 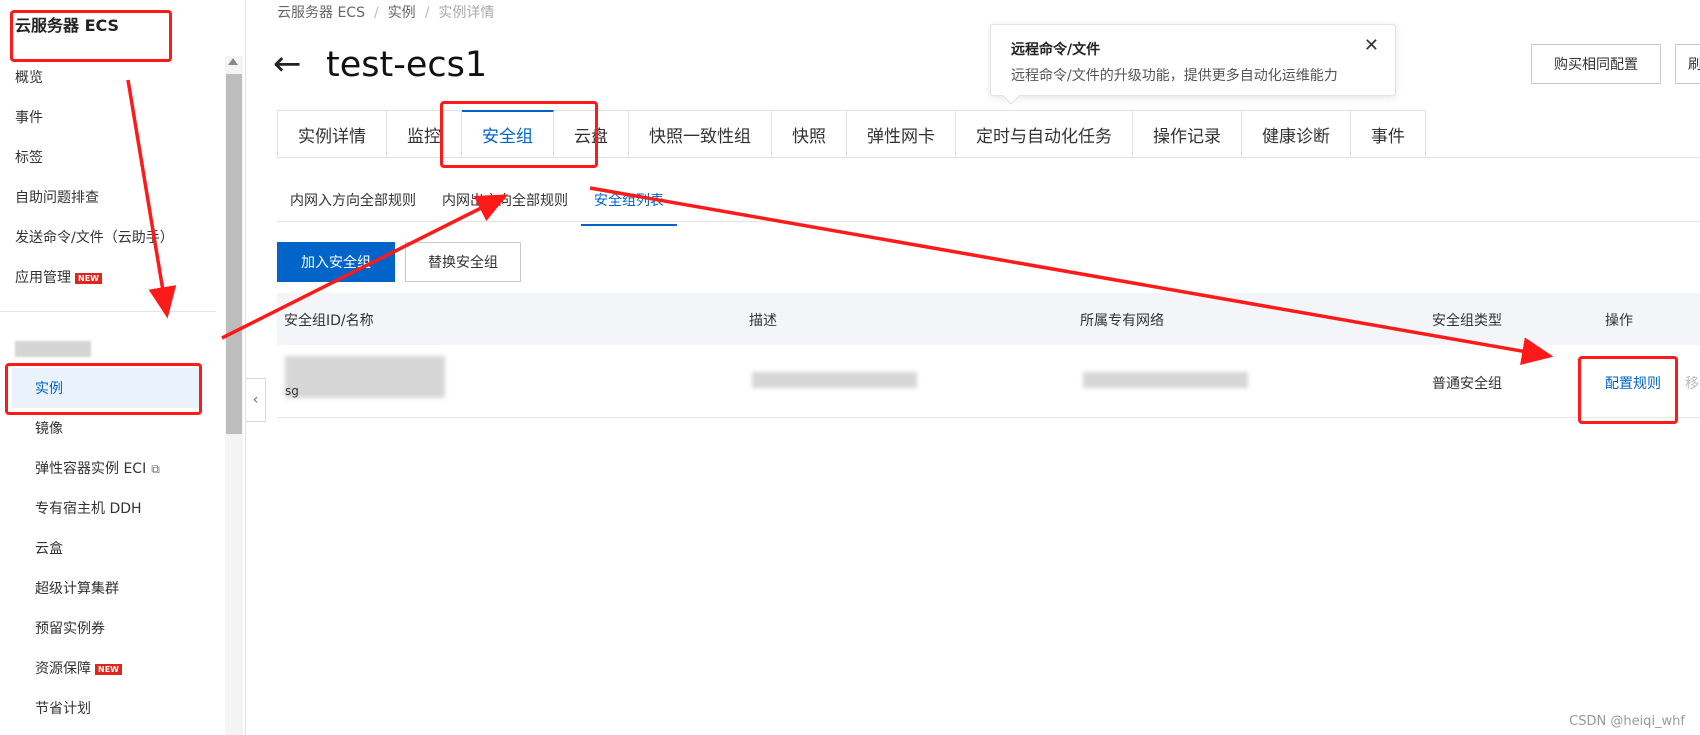 What do you see at coordinates (365, 267) in the screenshot?
I see `arrow-instances-to-subtab` at bounding box center [365, 267].